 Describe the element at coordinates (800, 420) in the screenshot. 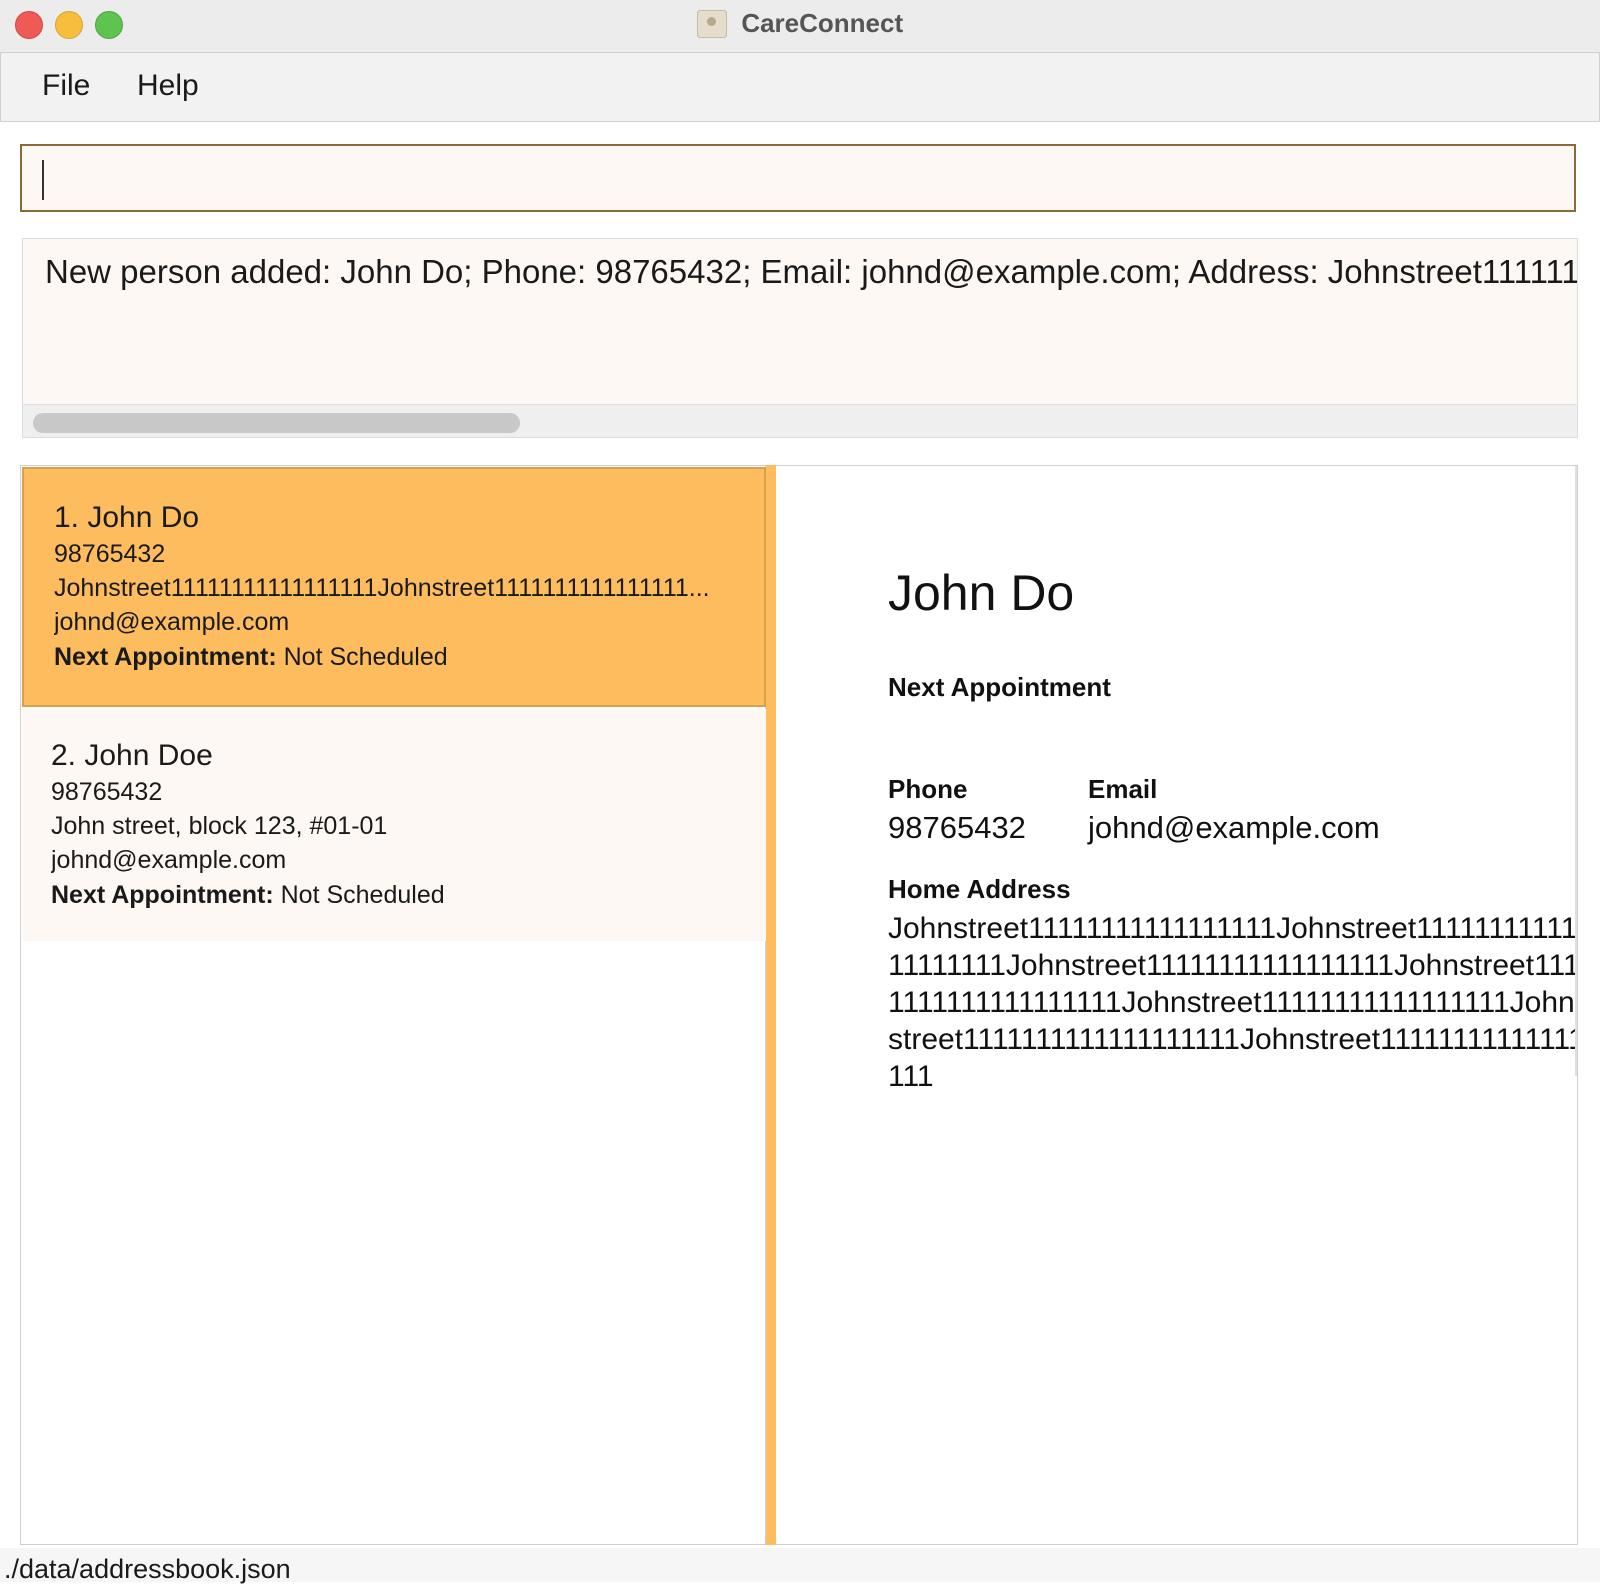

I see `result-horizontal-scrollbar` at that location.